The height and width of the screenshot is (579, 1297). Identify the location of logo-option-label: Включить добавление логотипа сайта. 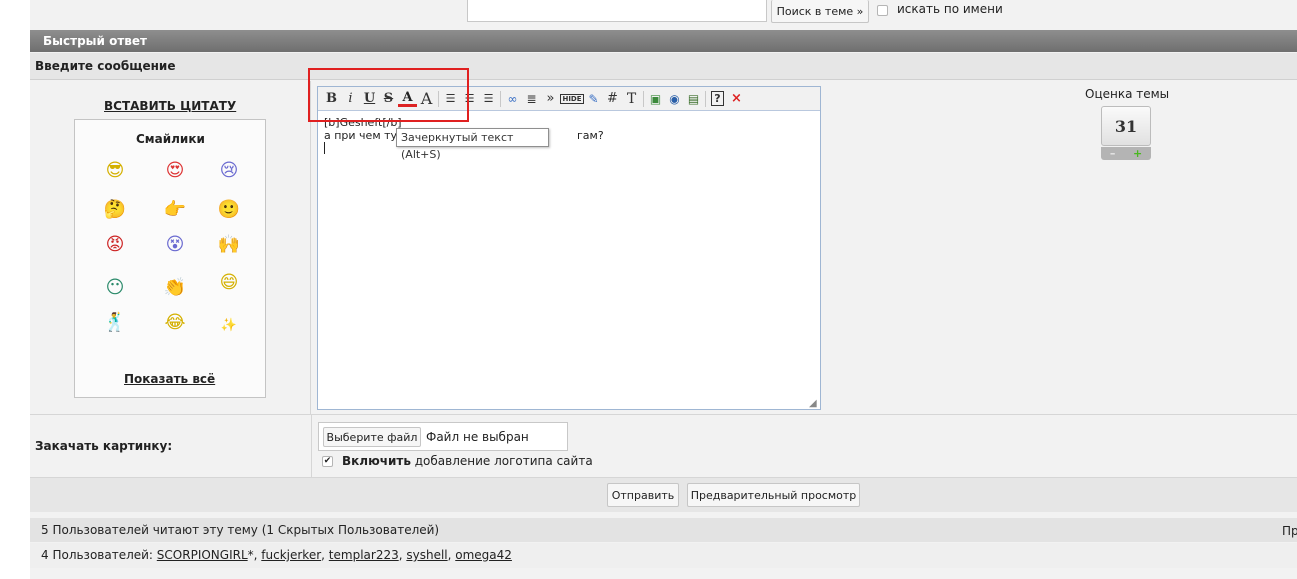
(467, 461).